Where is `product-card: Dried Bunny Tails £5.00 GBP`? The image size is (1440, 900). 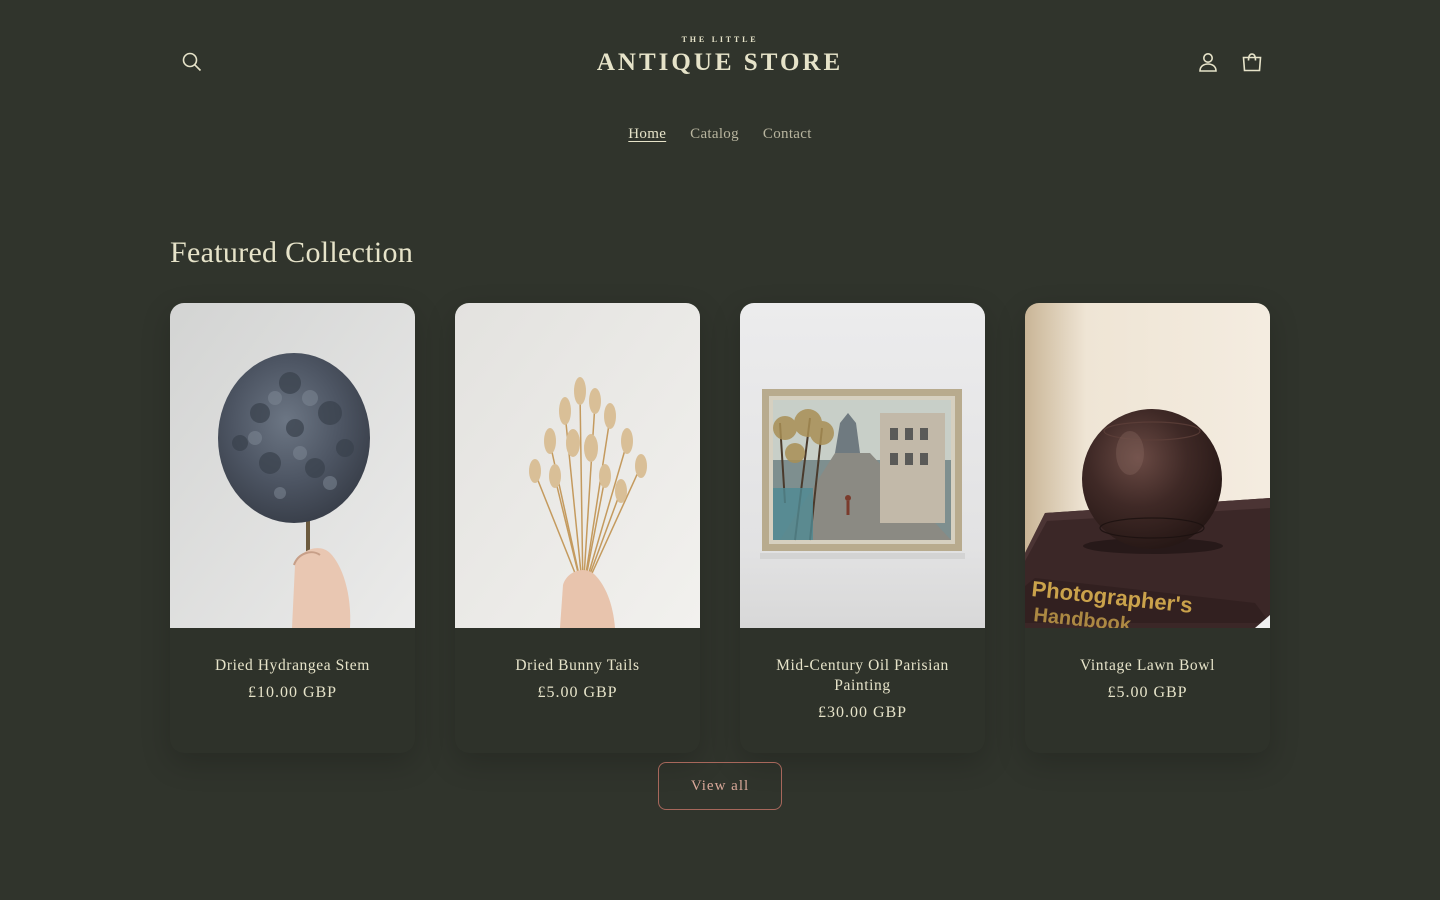 product-card: Dried Bunny Tails £5.00 GBP is located at coordinates (577, 528).